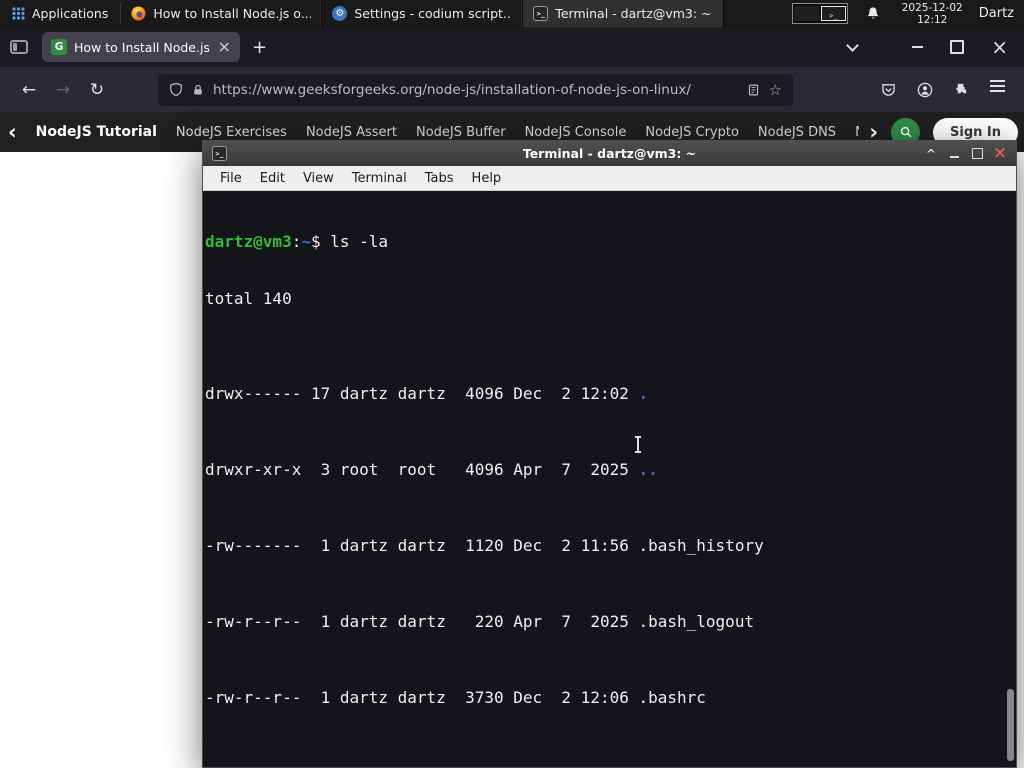 This screenshot has width=1024, height=768. Describe the element at coordinates (231, 132) in the screenshot. I see `site-nav-item: NodeJS Exercises` at that location.